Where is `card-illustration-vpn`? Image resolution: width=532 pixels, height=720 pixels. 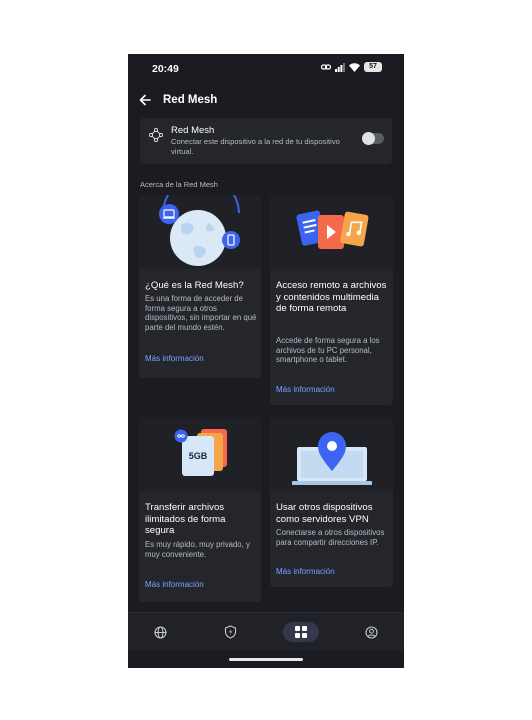
card-illustration-vpn is located at coordinates (331, 454).